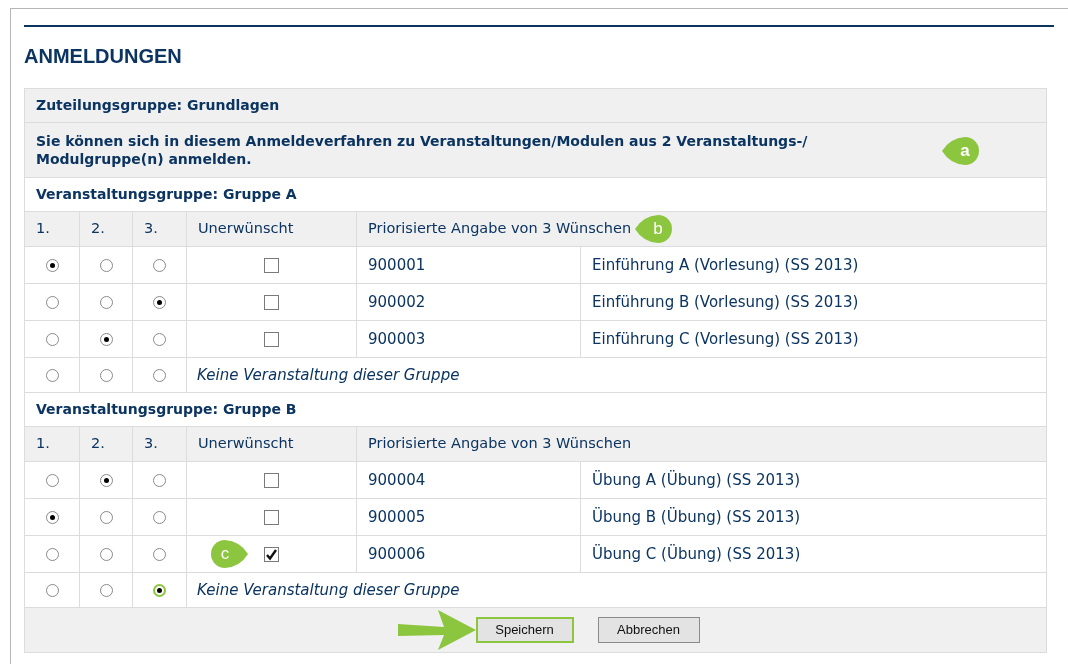  Describe the element at coordinates (696, 516) in the screenshot. I see `course-title: Übung B (Übung) (SS 2013)` at that location.